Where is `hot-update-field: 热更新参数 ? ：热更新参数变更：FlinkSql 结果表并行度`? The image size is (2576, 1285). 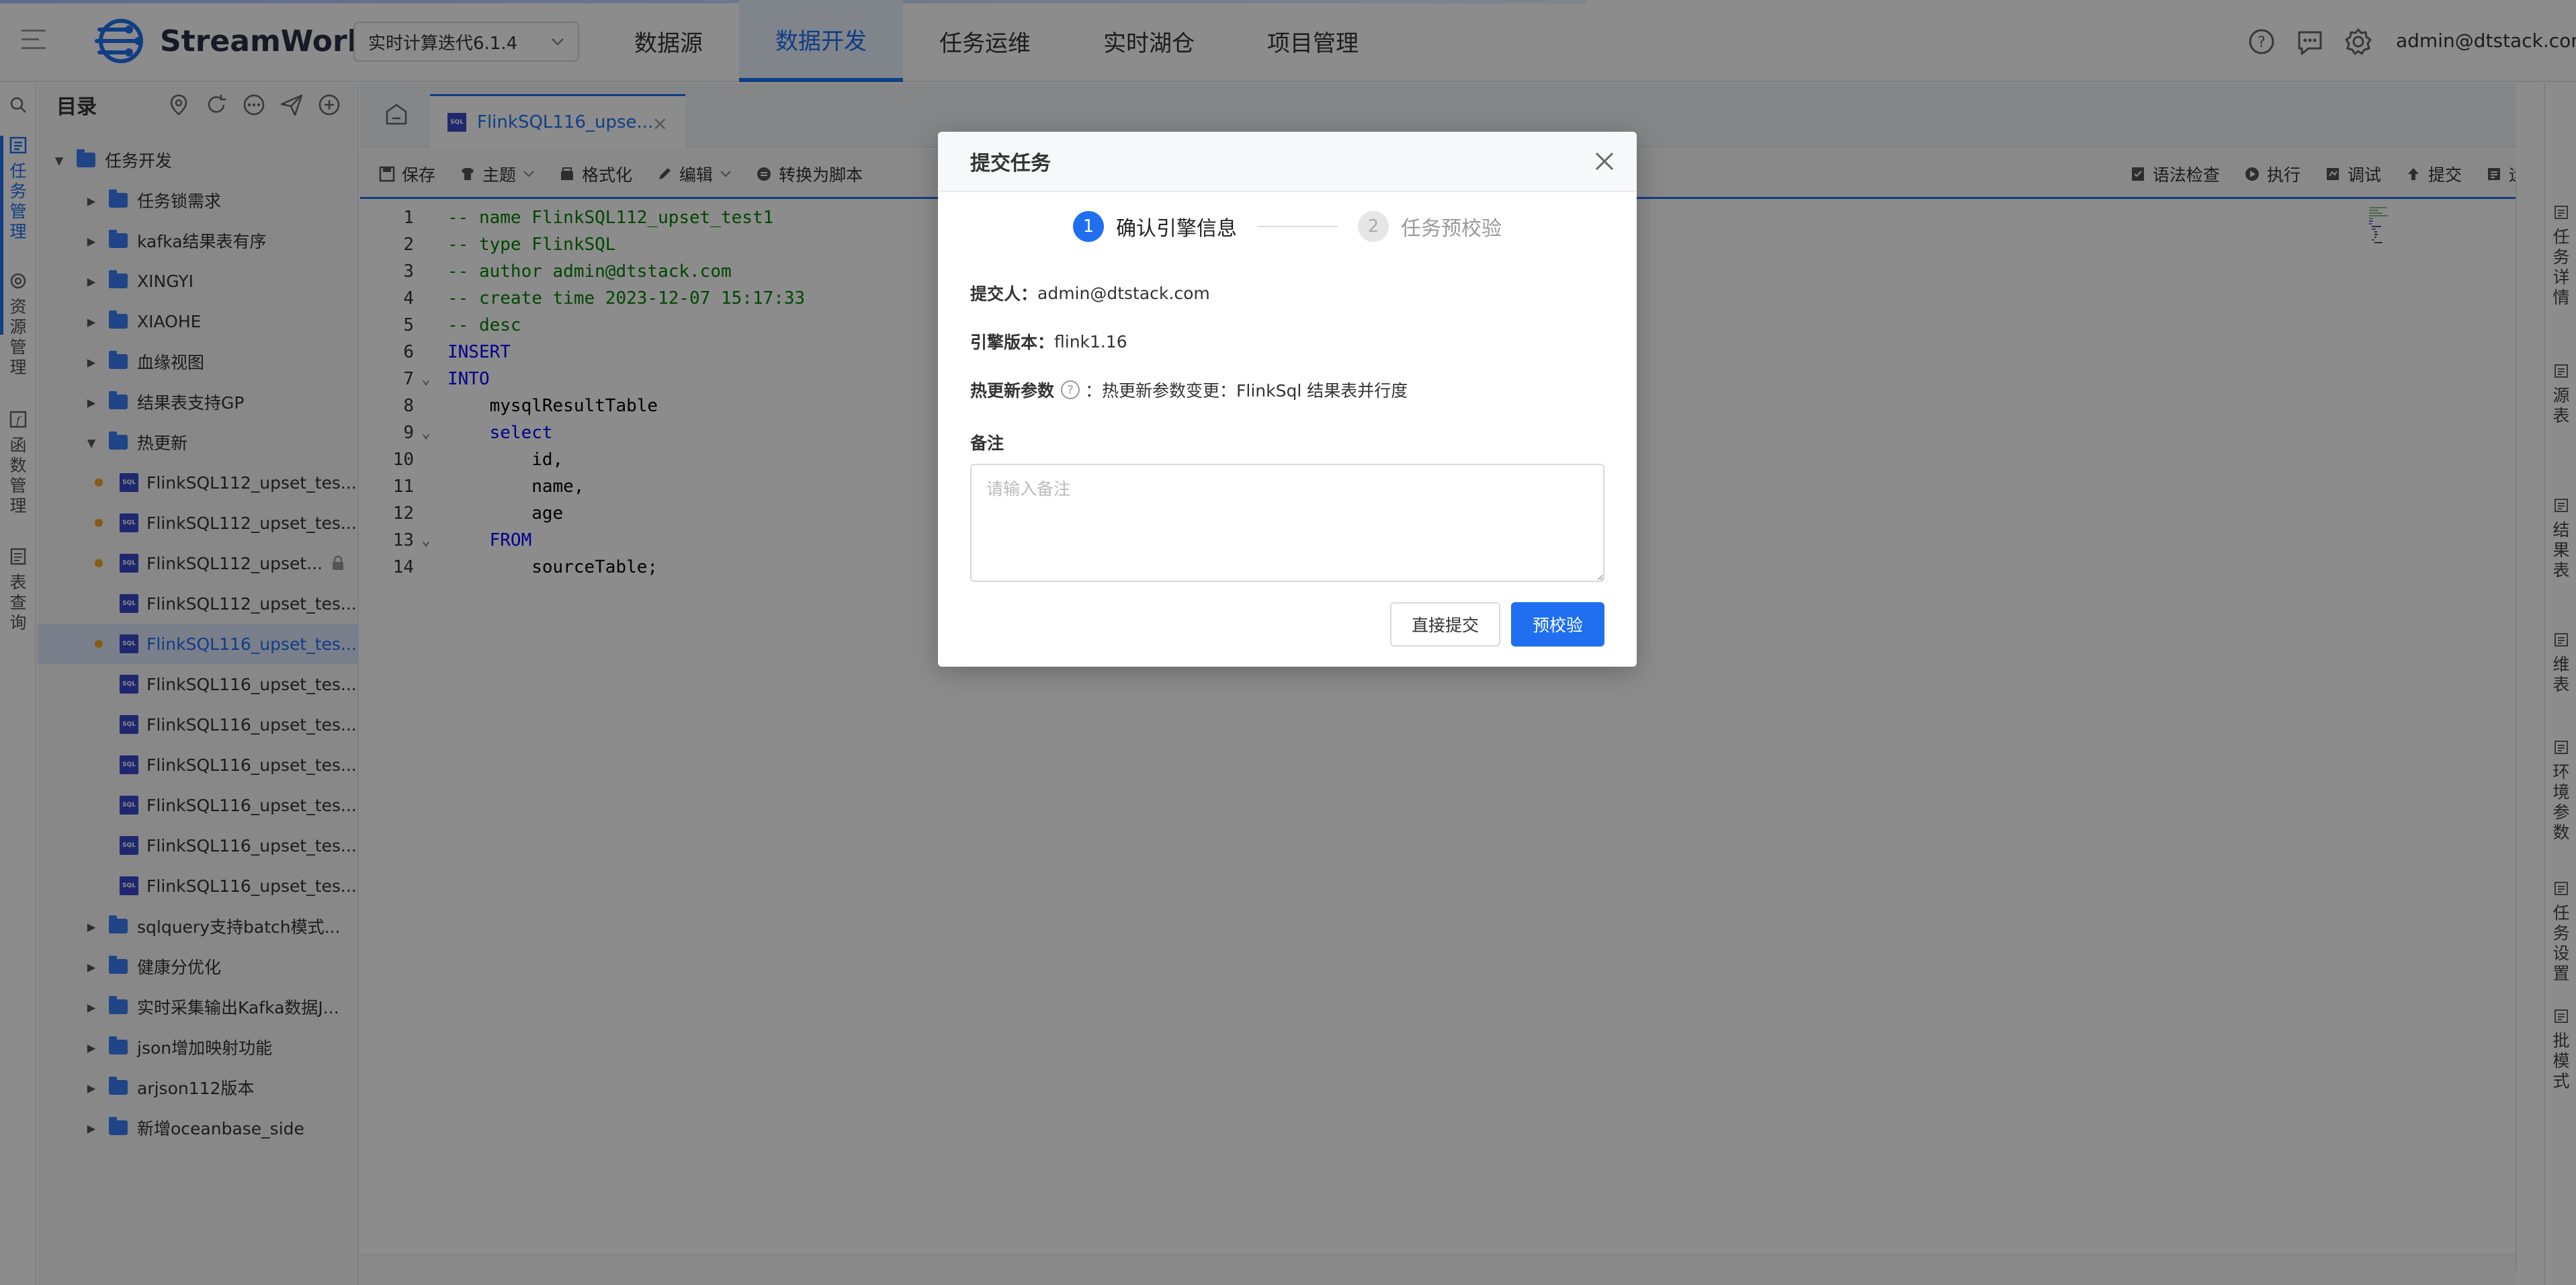 hot-update-field: 热更新参数 ? ：热更新参数变更：FlinkSql 结果表并行度 is located at coordinates (1189, 390).